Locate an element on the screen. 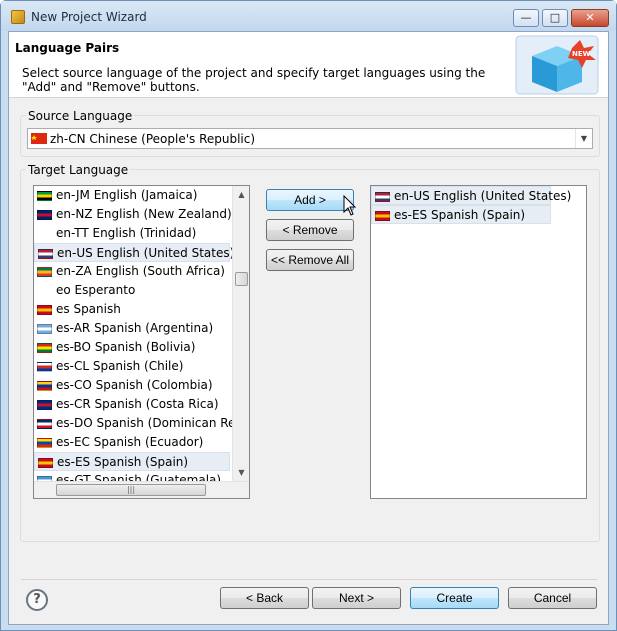 This screenshot has height=631, width=617. title-bar: New Project Wizard — □ ✕ is located at coordinates (308, 16).